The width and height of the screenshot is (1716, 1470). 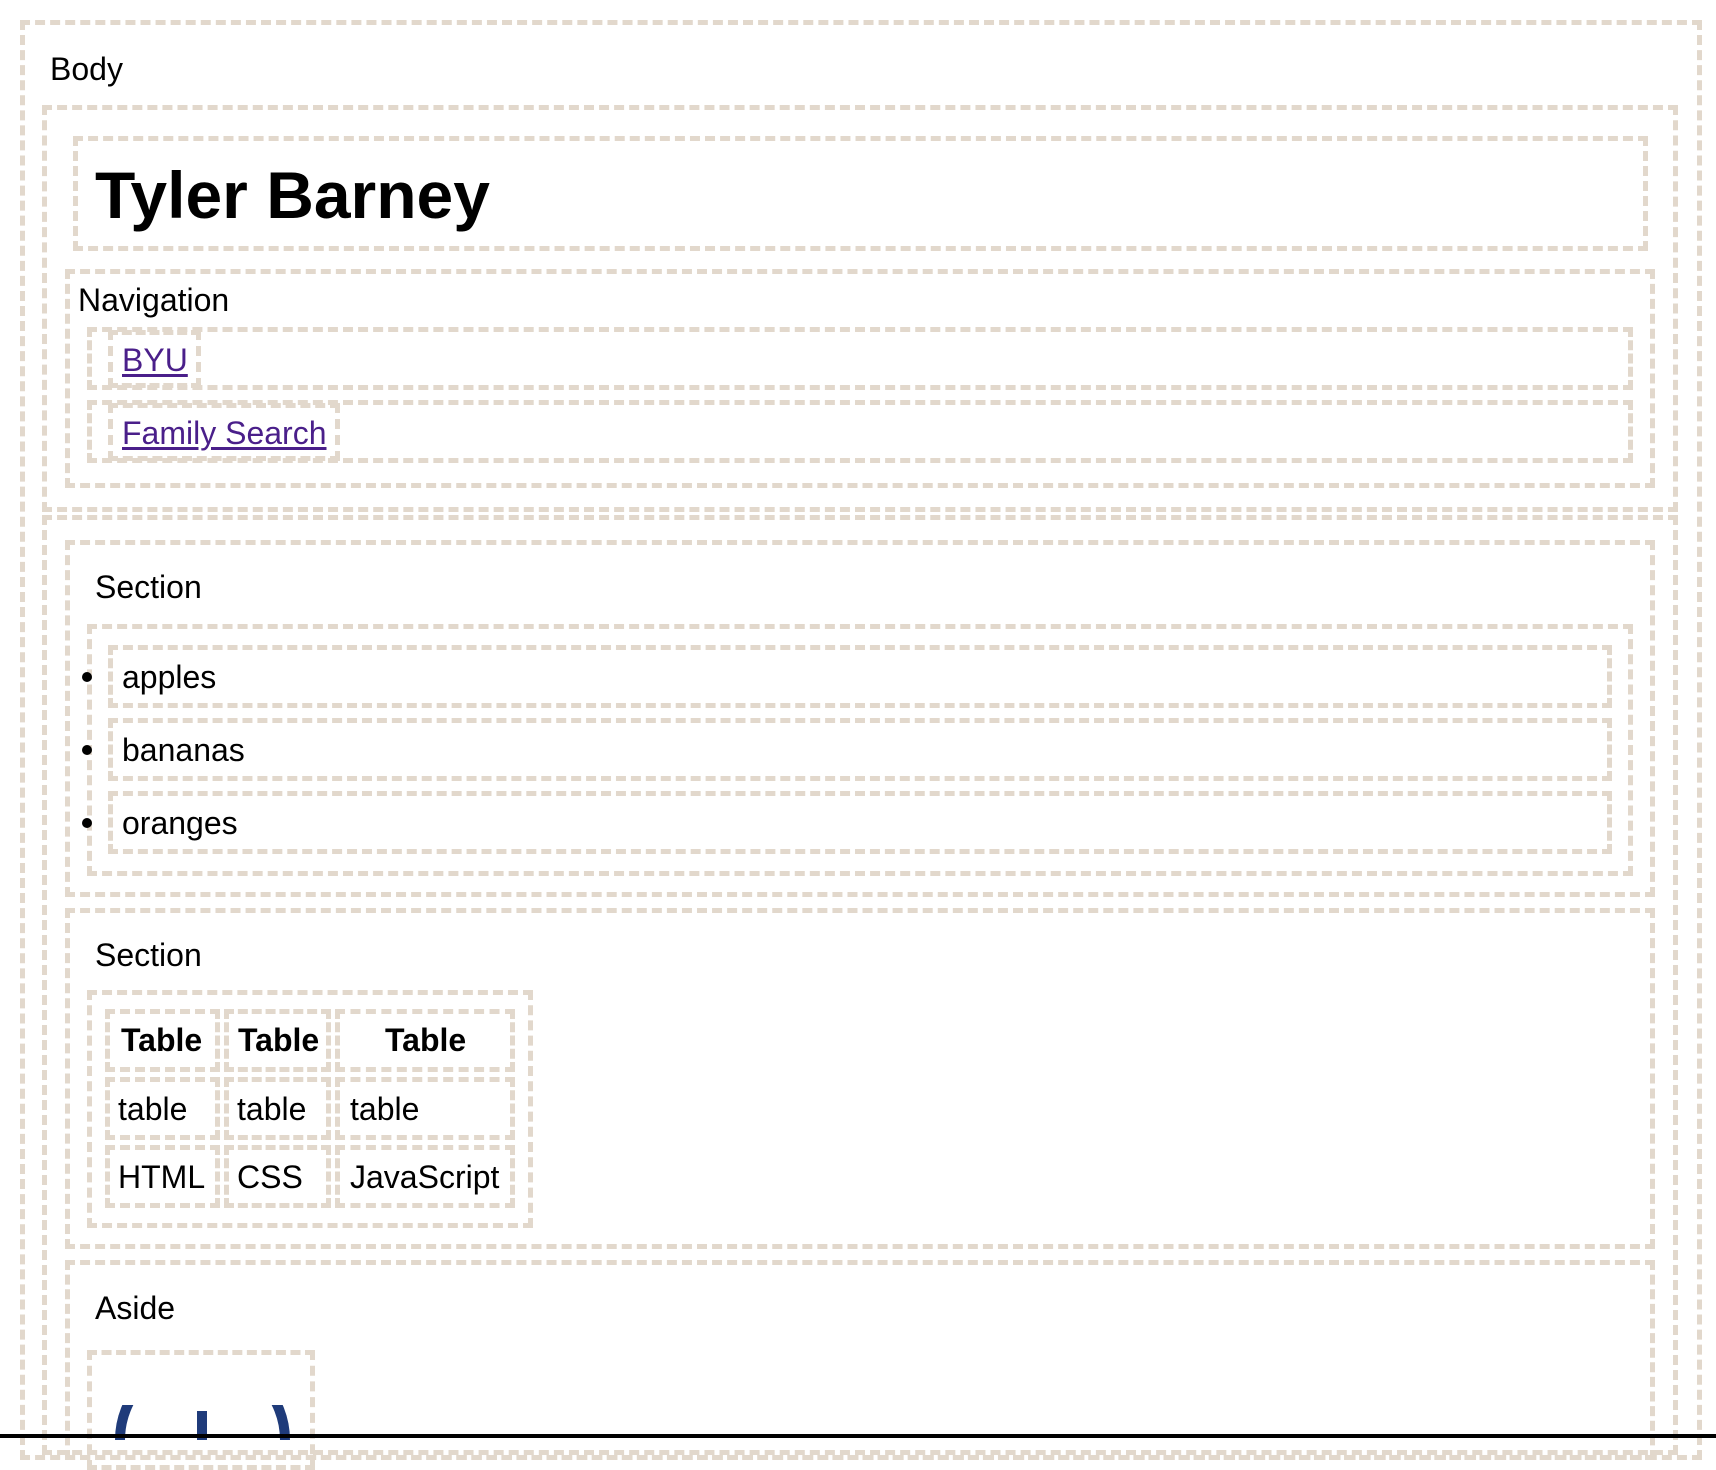 What do you see at coordinates (148, 955) in the screenshot?
I see `table-section-label: Section` at bounding box center [148, 955].